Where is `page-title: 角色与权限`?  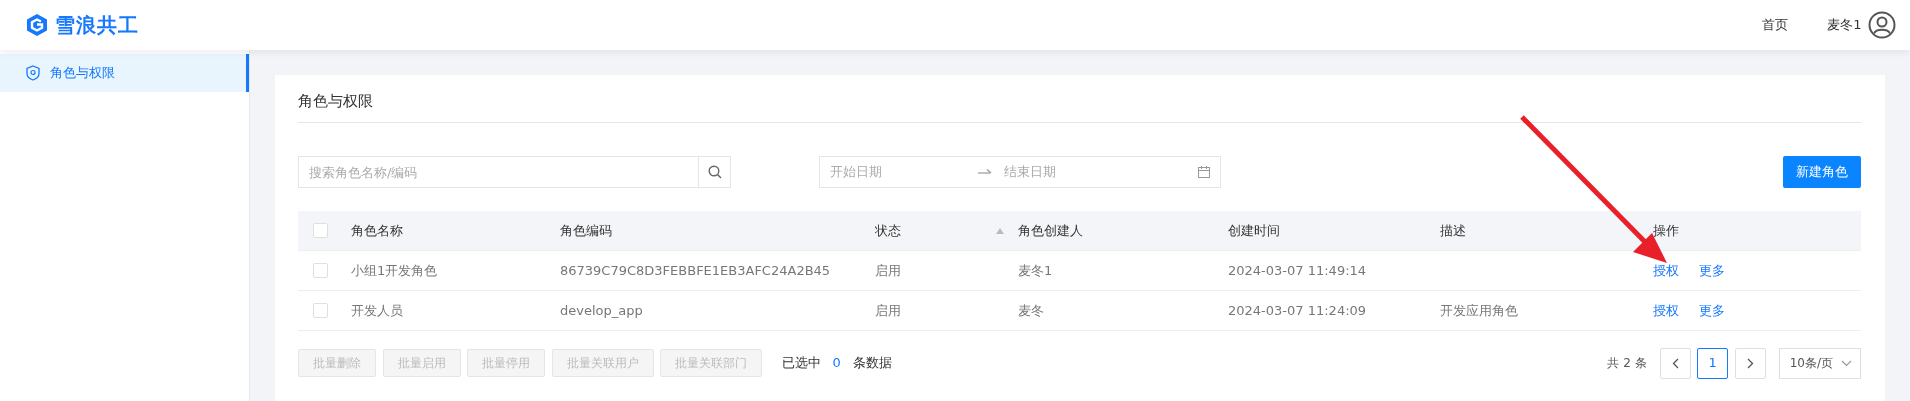
page-title: 角色与权限 is located at coordinates (1079, 106).